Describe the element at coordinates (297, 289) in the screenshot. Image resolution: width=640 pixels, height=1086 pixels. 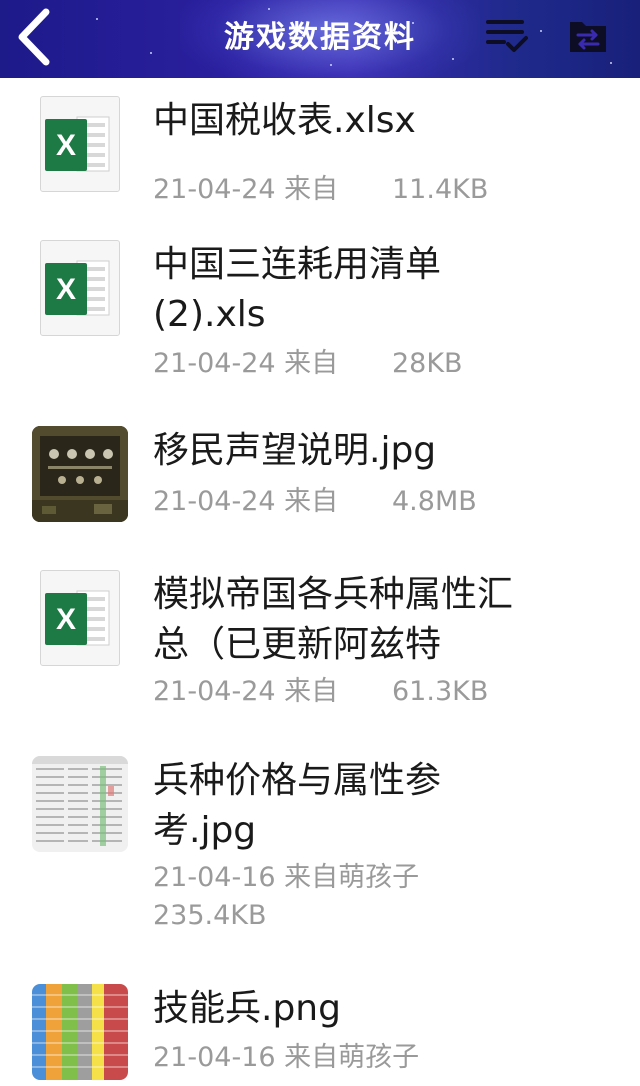
I see `file-name: 中国三连耗用清单(2).xls` at that location.